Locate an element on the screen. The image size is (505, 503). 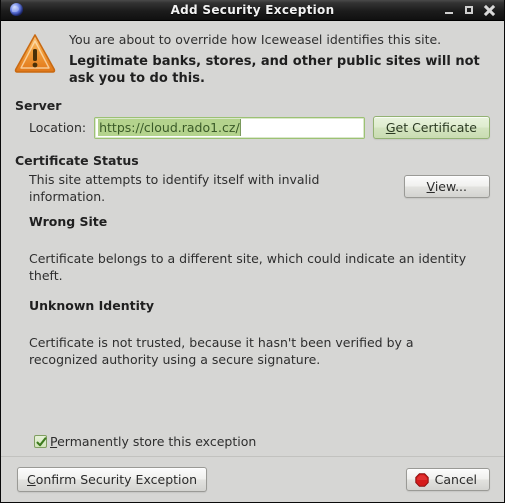
maximize-icon is located at coordinates (469, 10).